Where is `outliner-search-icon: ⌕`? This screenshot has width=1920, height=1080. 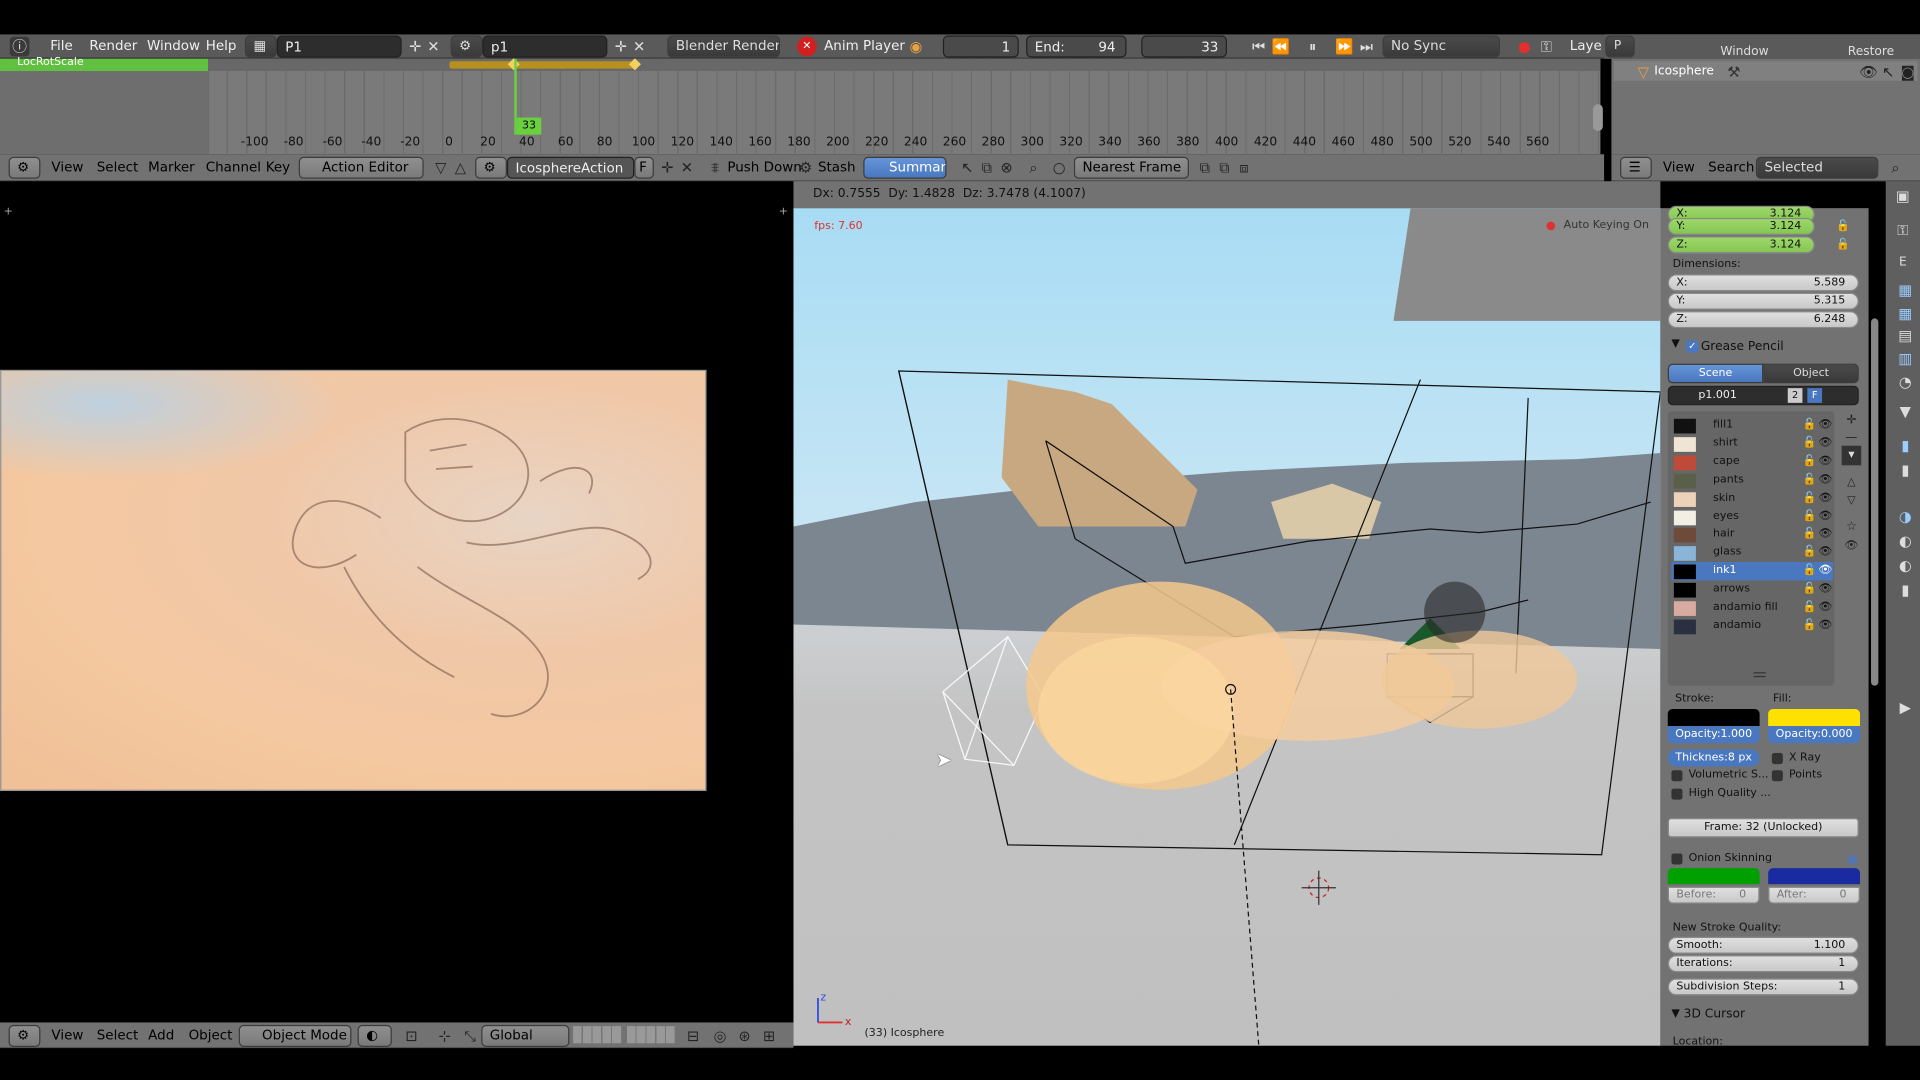
outliner-search-icon: ⌕ is located at coordinates (1896, 168).